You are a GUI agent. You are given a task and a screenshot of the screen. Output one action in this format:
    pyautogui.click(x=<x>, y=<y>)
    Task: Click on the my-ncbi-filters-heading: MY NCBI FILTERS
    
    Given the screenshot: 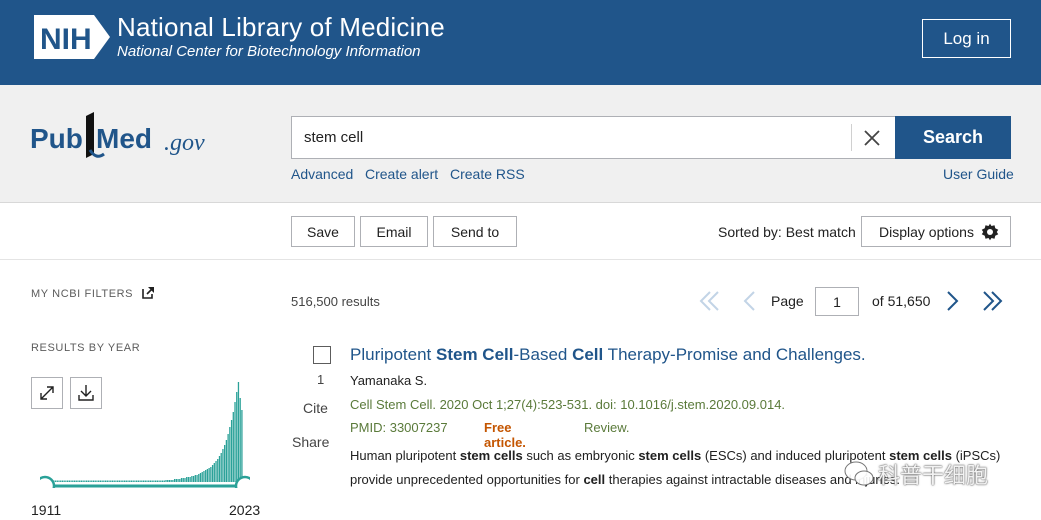 What is the action you would take?
    pyautogui.click(x=82, y=294)
    